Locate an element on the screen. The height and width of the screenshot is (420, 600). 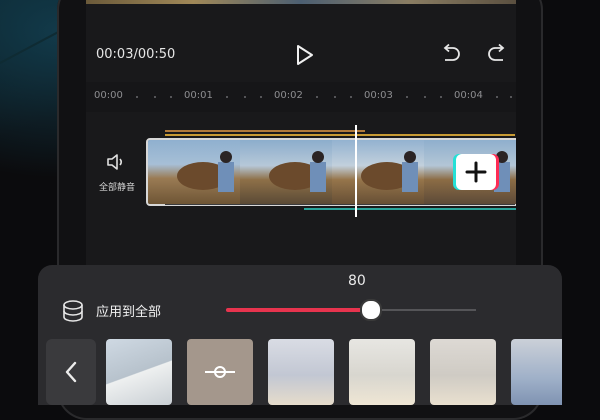
chevron-left-icon is located at coordinates (71, 372).